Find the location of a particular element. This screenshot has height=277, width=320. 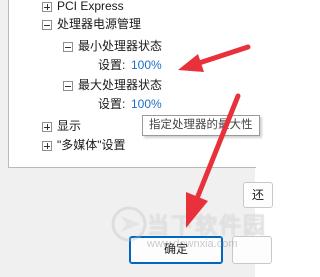

watermark-url: www.downxia.com is located at coordinates (192, 244).